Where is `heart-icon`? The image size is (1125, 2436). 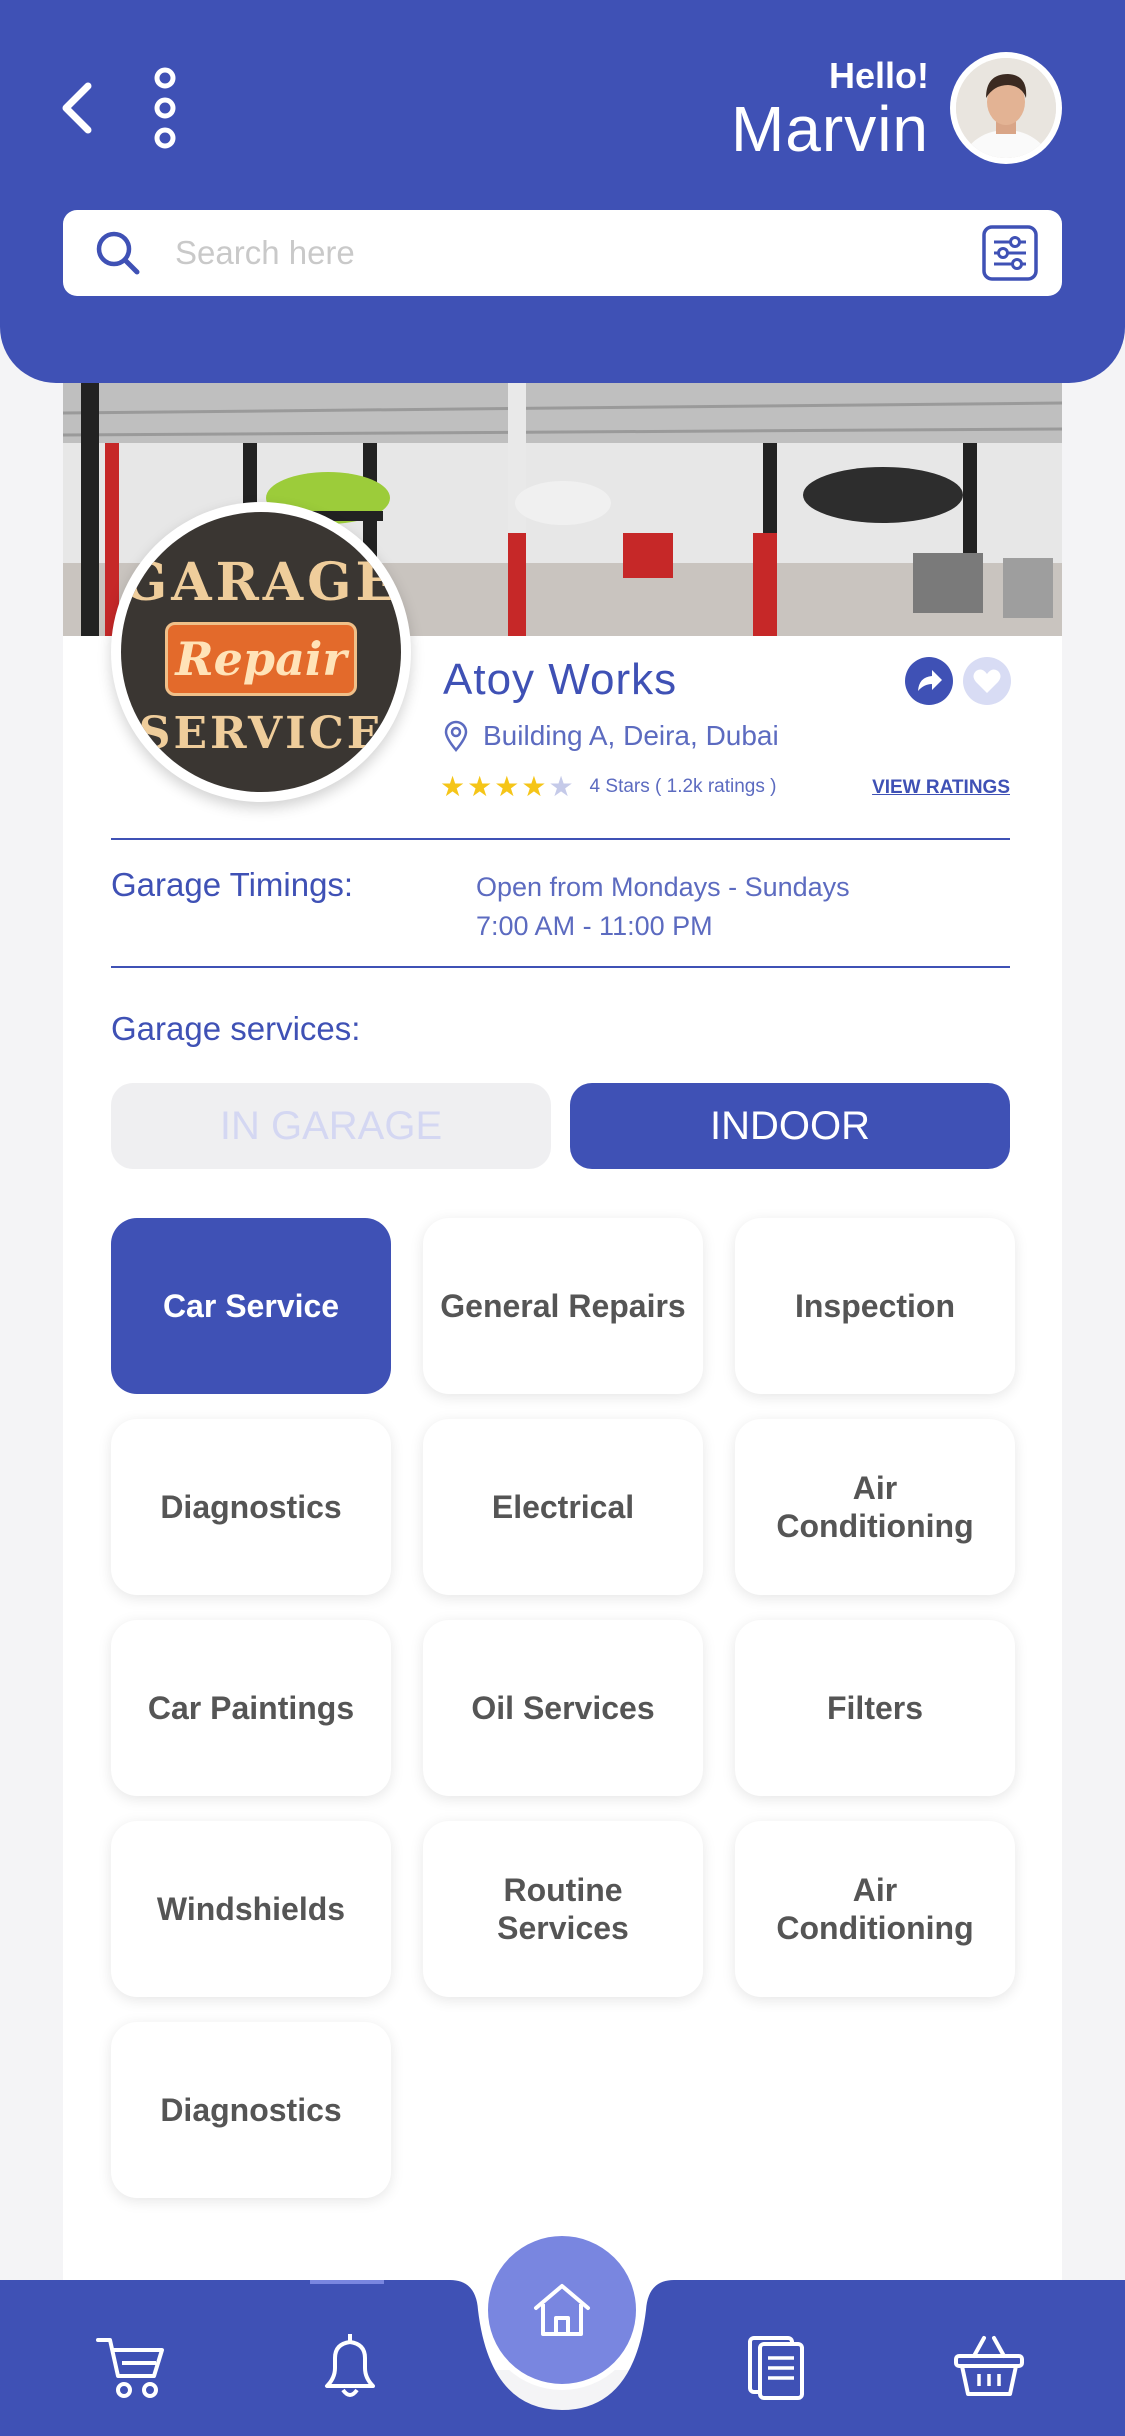
heart-icon is located at coordinates (987, 681).